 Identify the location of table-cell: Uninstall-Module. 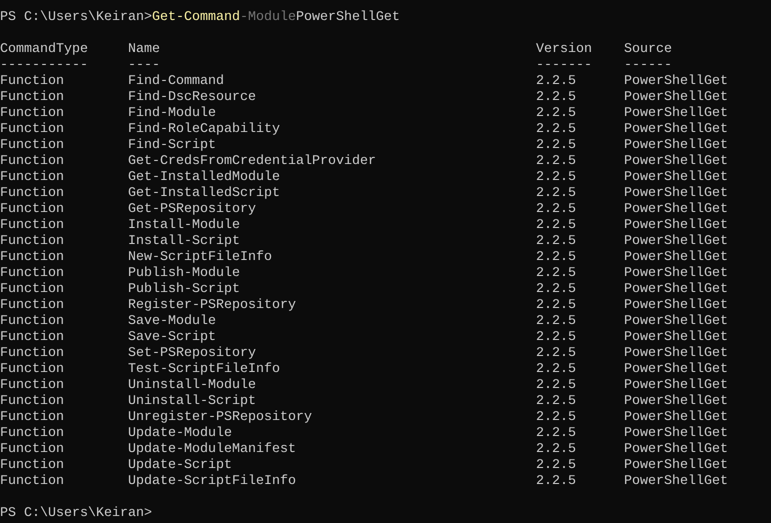
(192, 386).